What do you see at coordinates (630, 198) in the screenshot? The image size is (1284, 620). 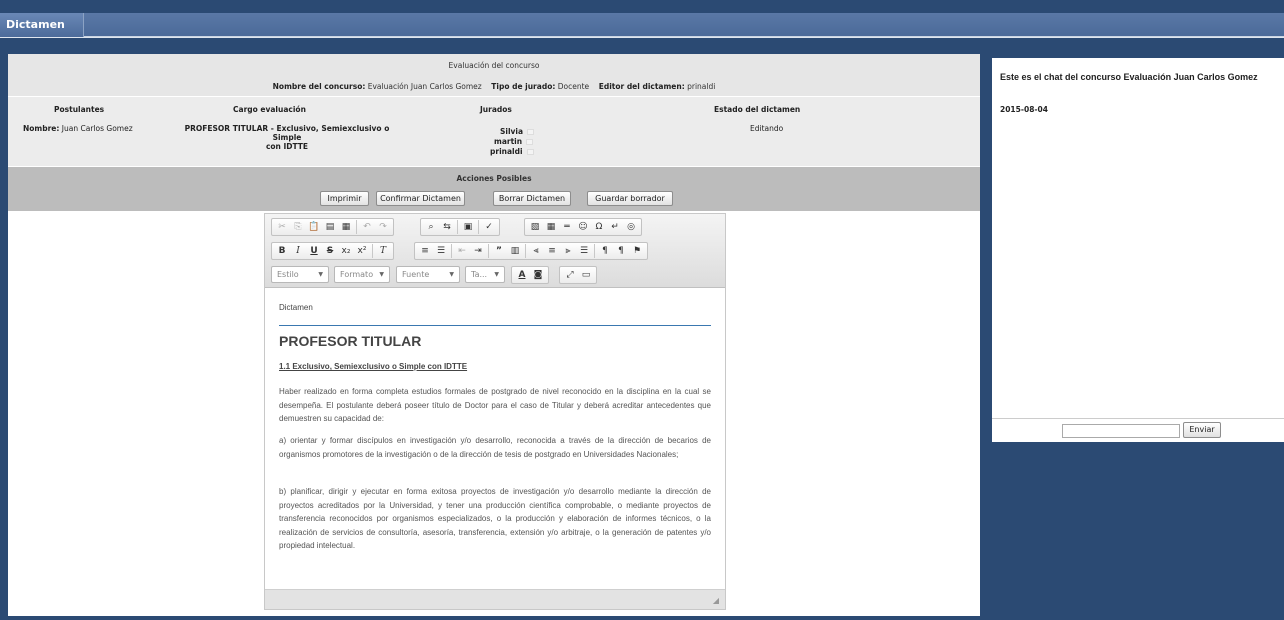 I see `save-draft-button: Guardar borrador` at bounding box center [630, 198].